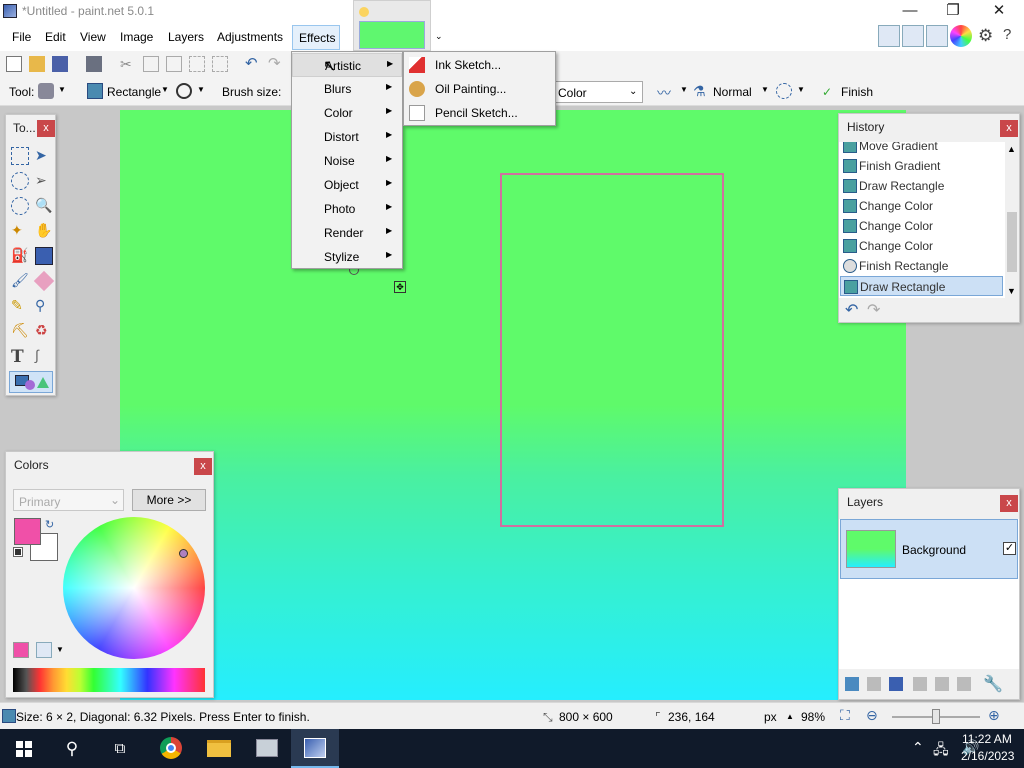  What do you see at coordinates (44, 650) in the screenshot?
I see `palette-icon` at bounding box center [44, 650].